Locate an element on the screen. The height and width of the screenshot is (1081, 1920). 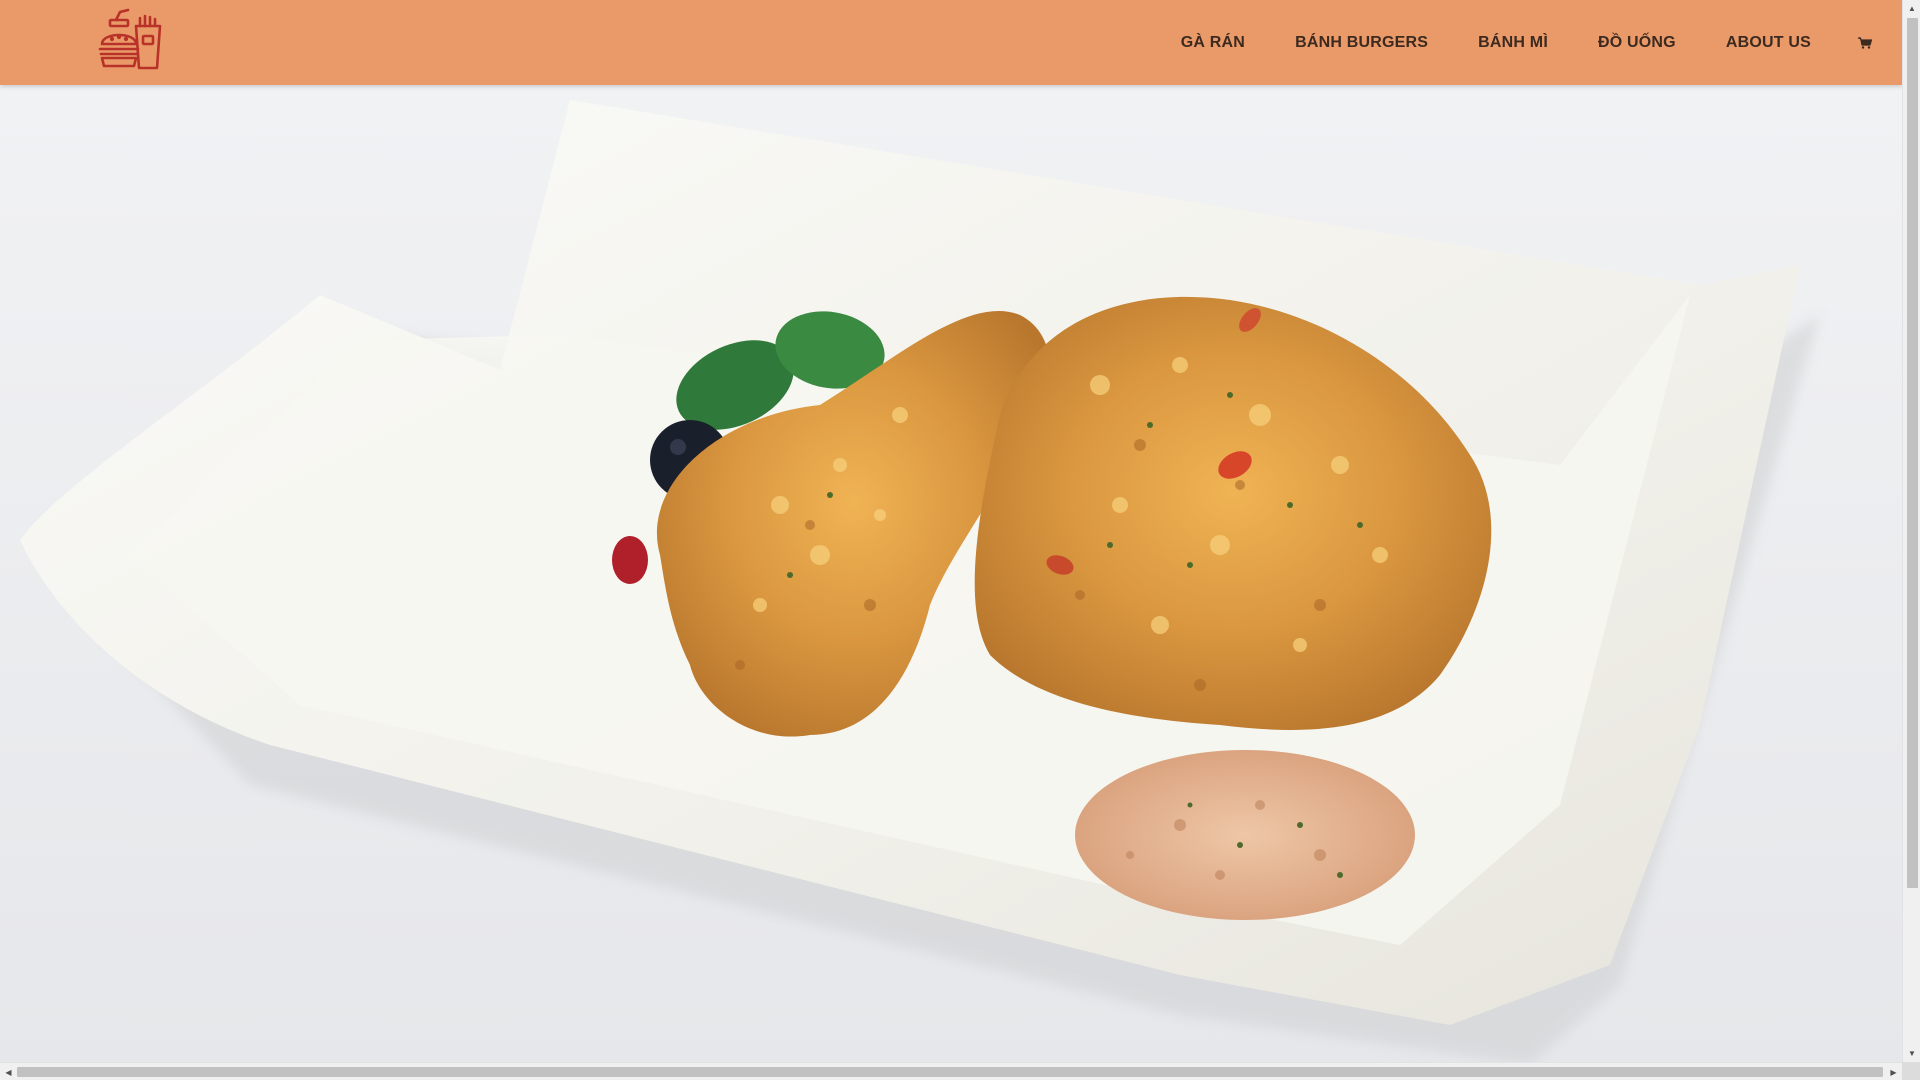
scroll-down-arrow-icon: ▼ is located at coordinates (1911, 1053).